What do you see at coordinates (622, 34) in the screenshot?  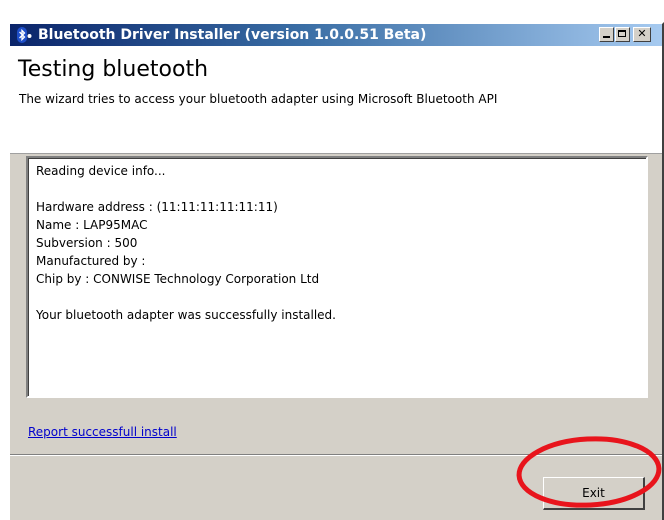 I see `maximize-icon` at bounding box center [622, 34].